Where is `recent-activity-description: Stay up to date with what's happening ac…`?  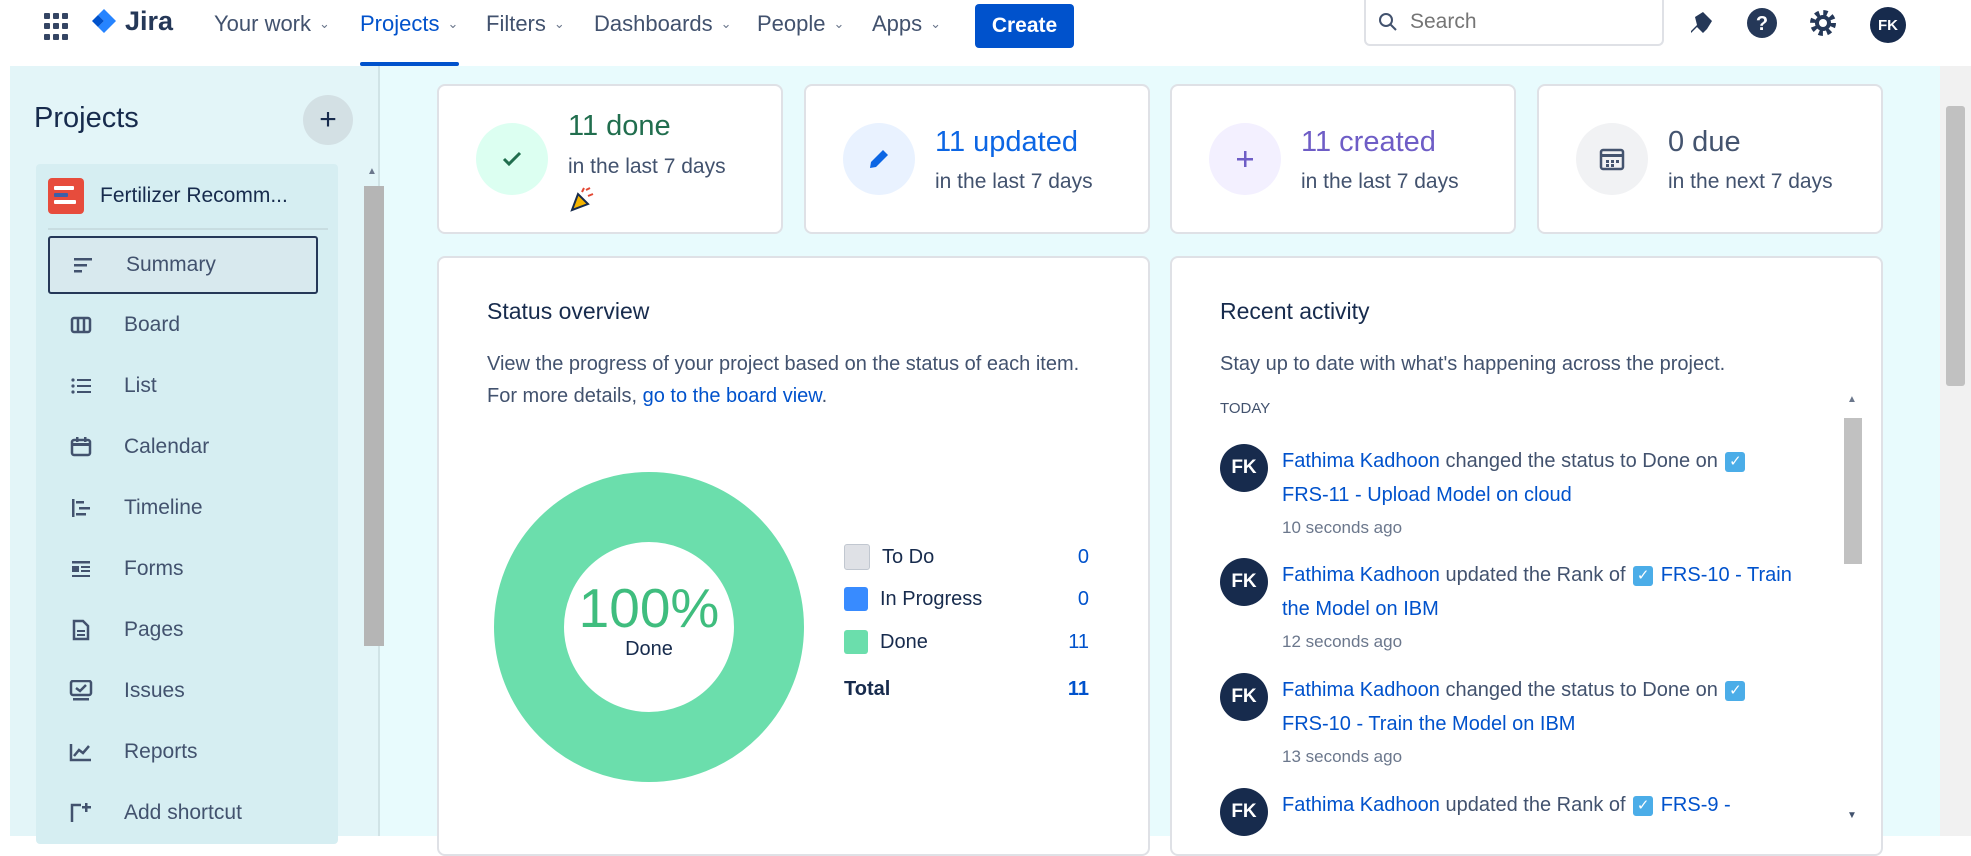
recent-activity-description: Stay up to date with what's happening ac… is located at coordinates (1473, 364).